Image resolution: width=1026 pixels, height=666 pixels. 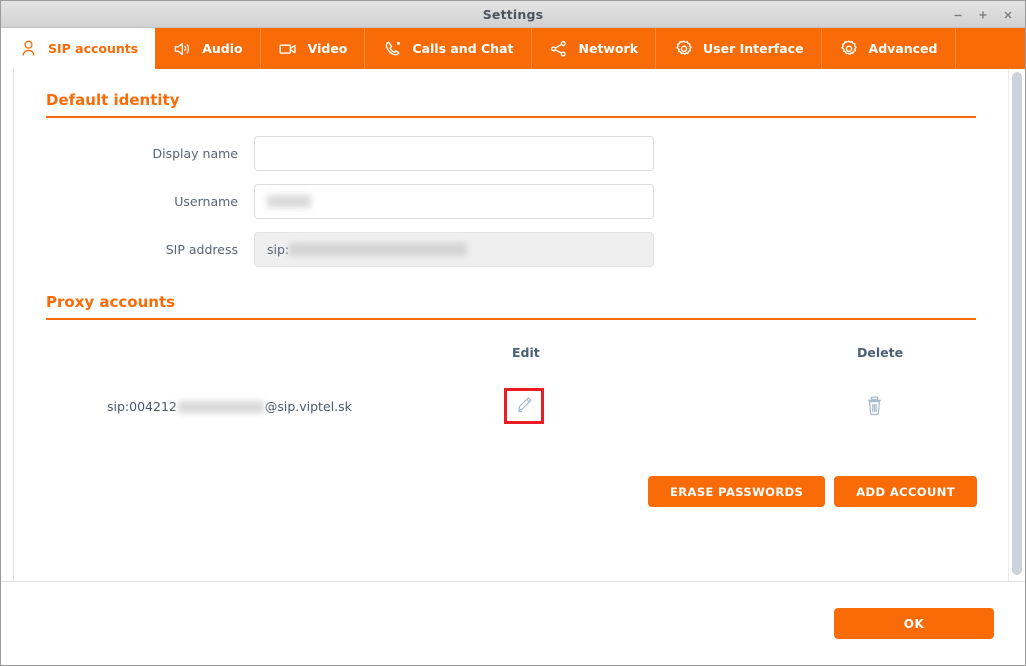 I want to click on tab-label: Calls and Chat, so click(x=463, y=48).